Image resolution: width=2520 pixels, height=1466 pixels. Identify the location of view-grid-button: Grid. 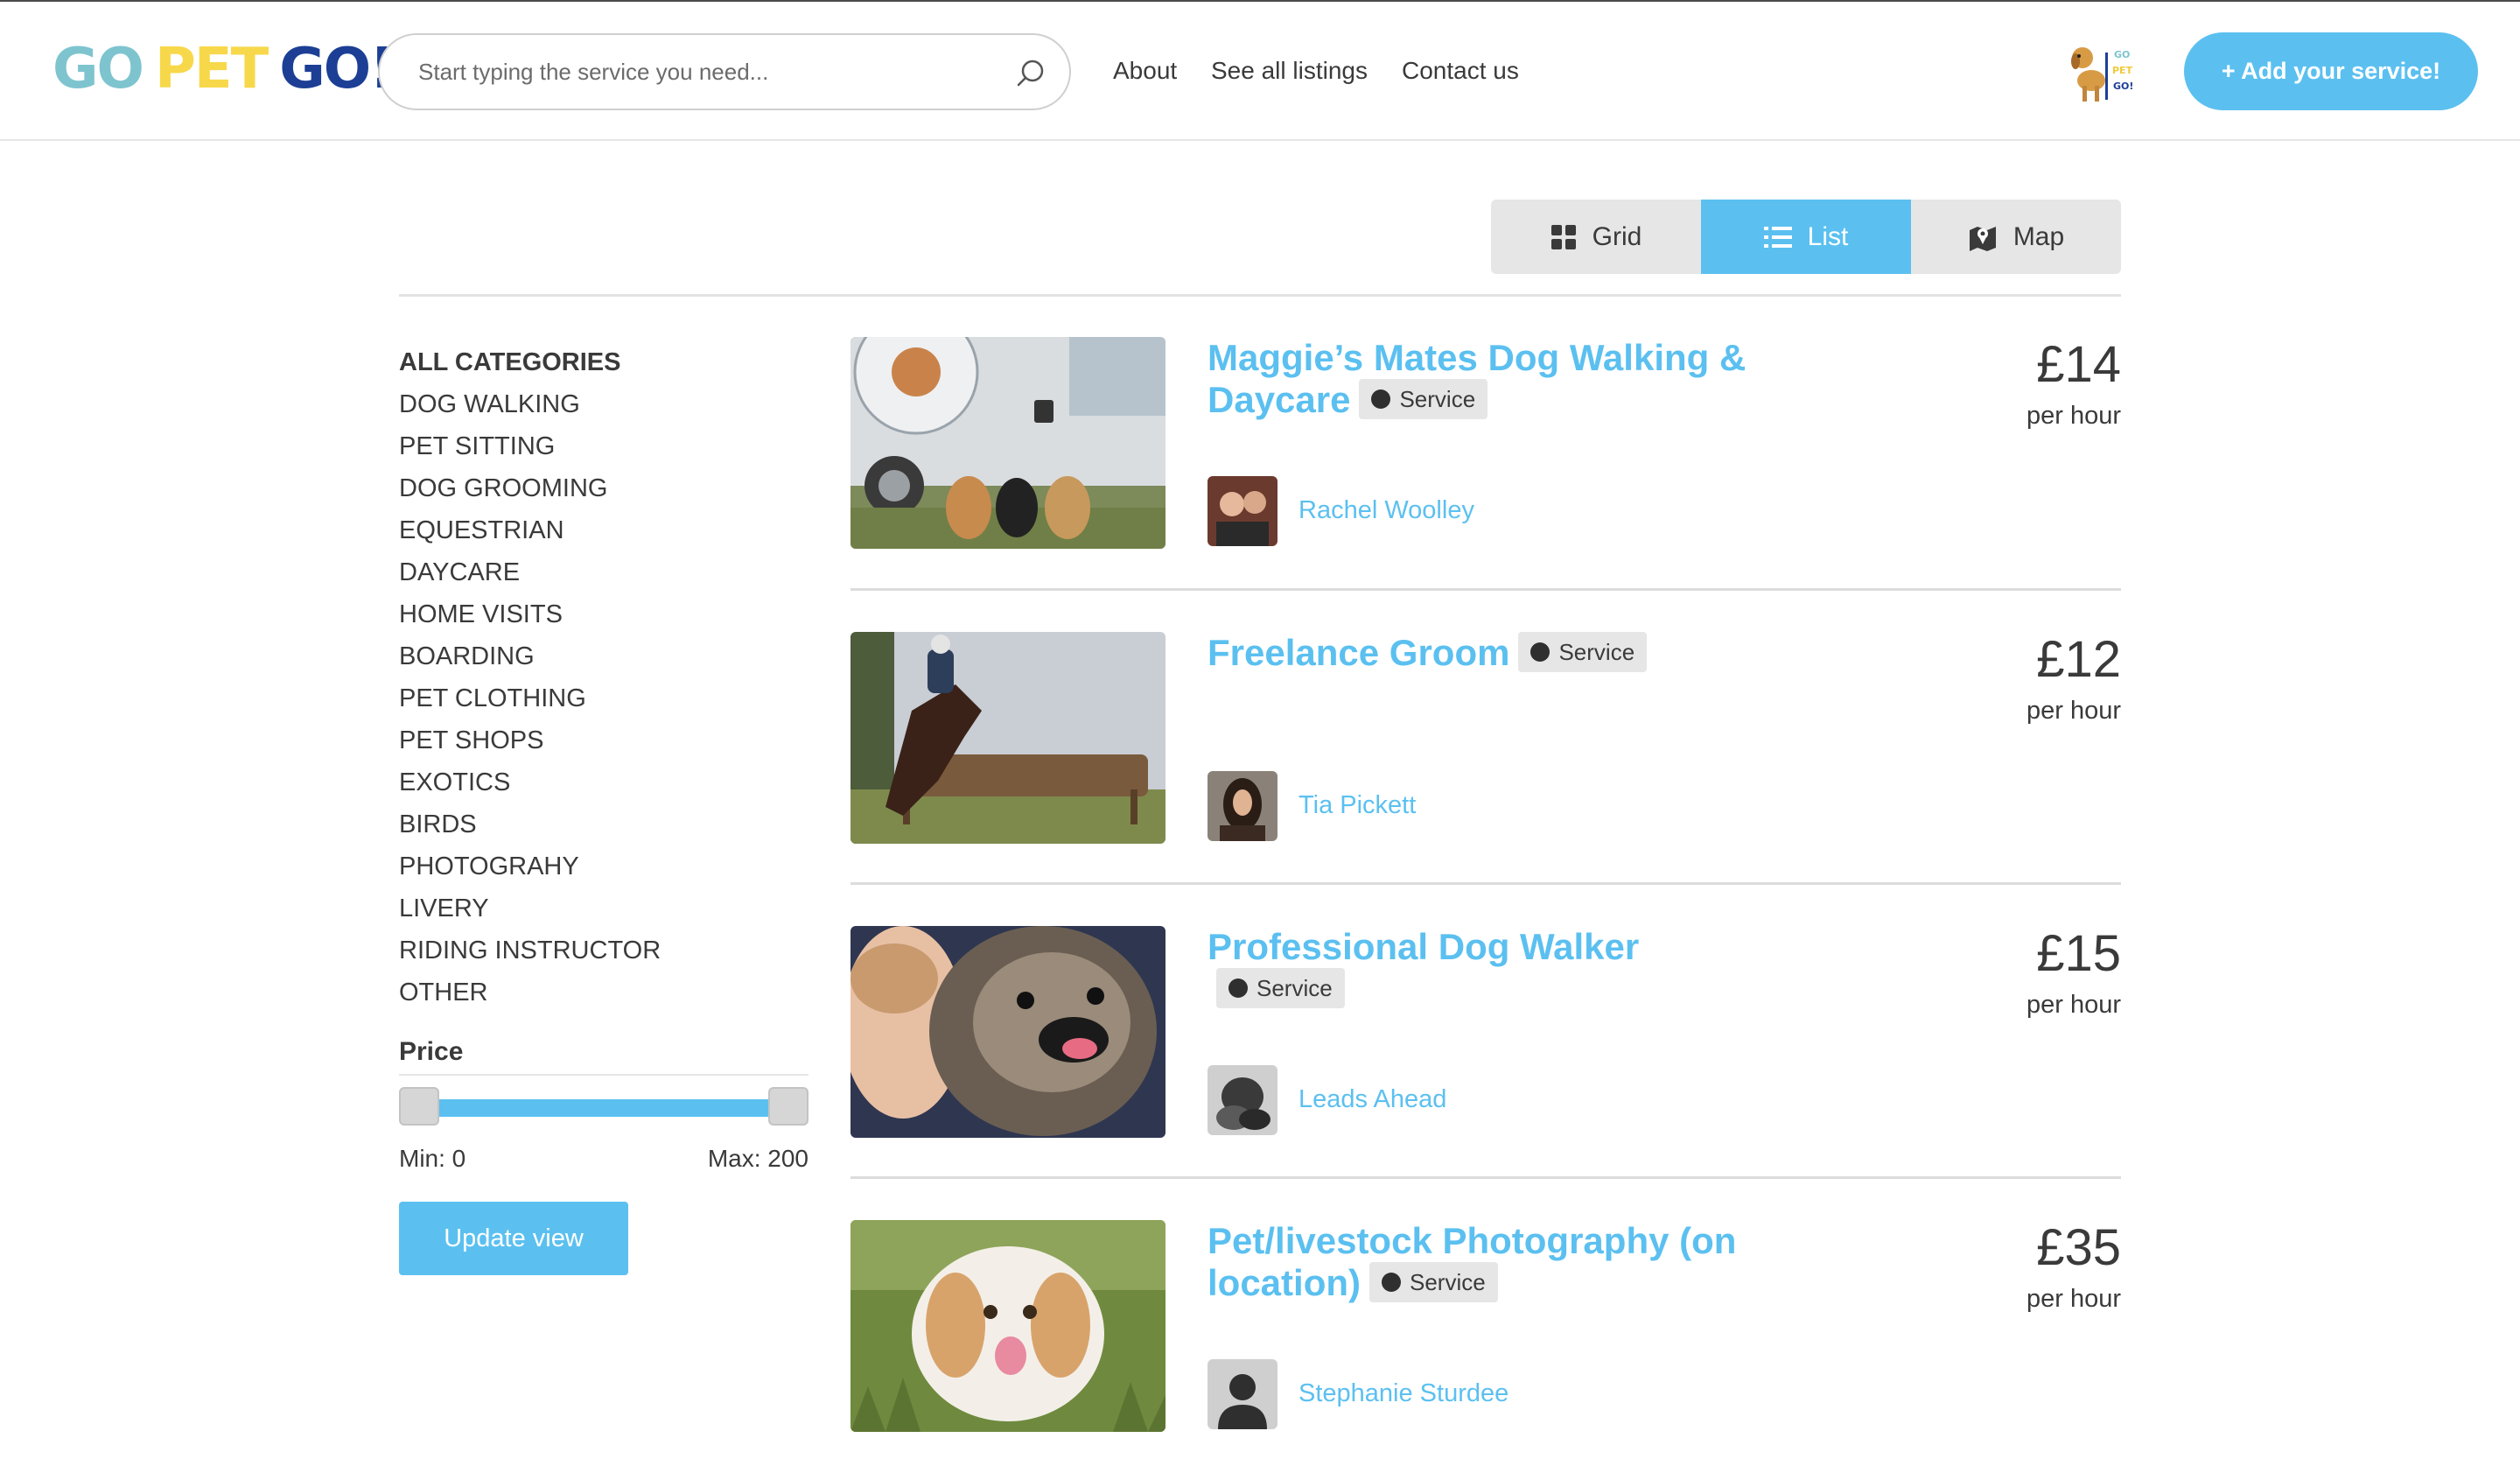
(1596, 237).